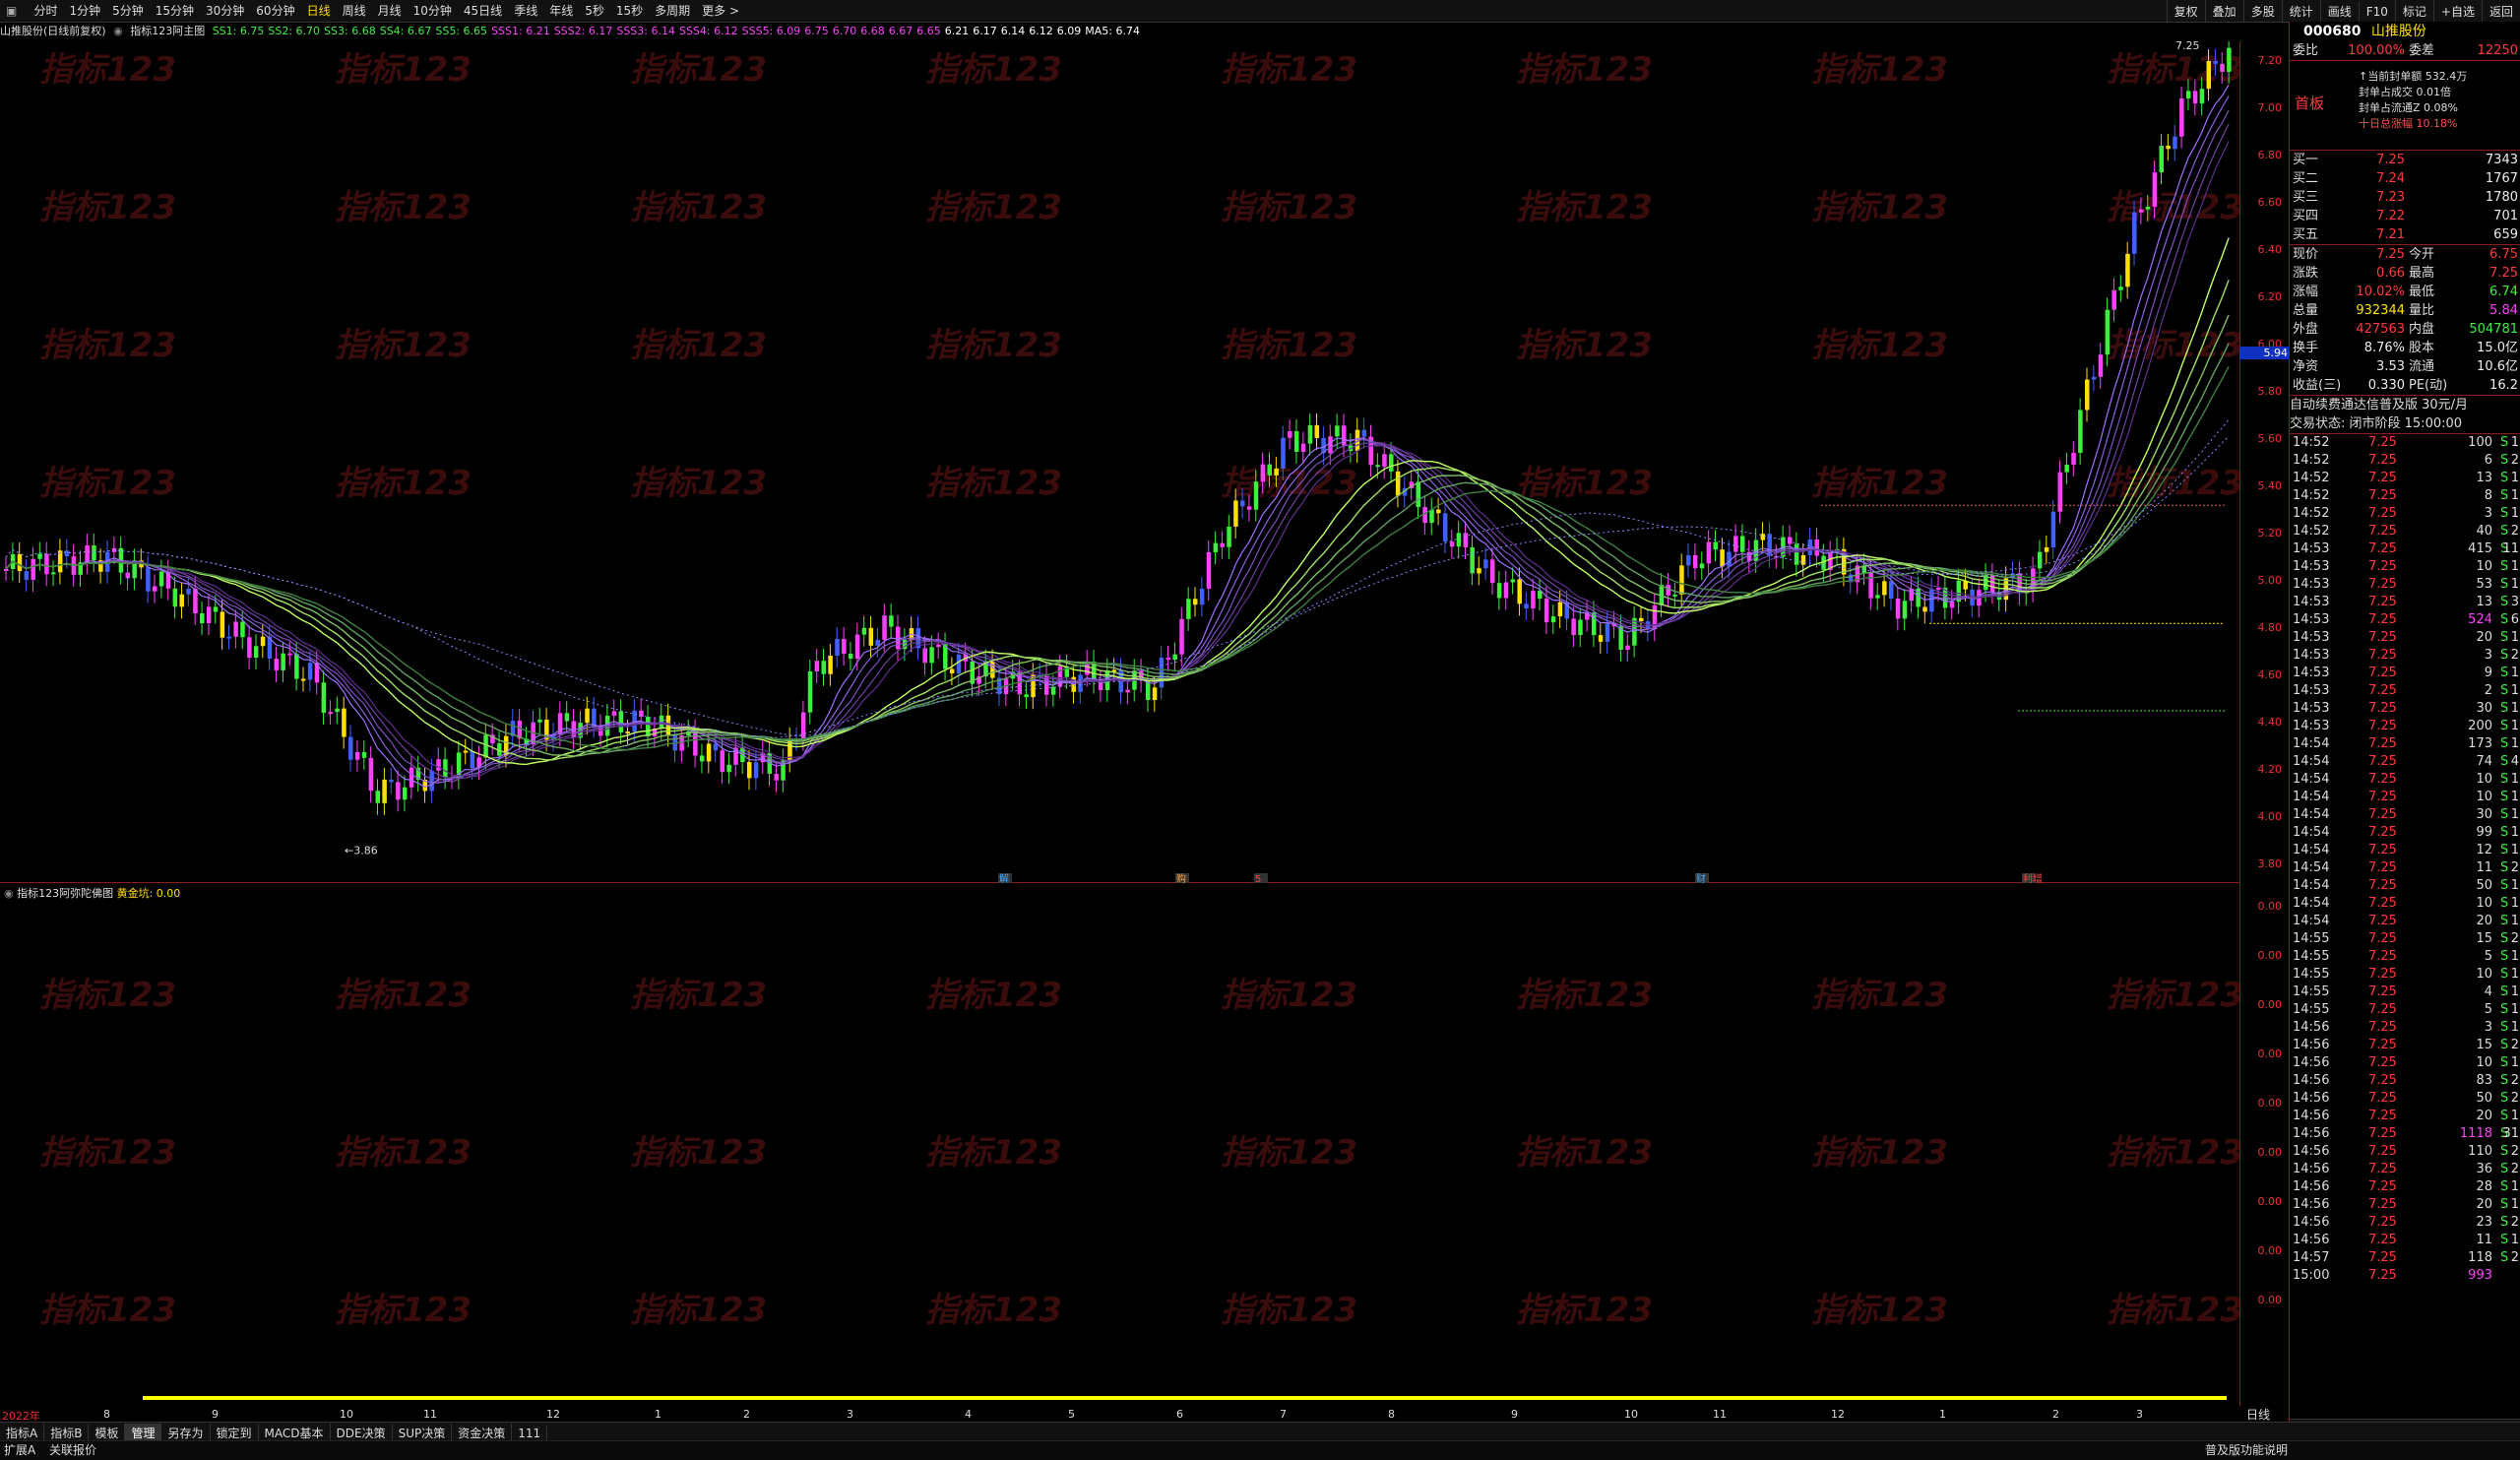 The height and width of the screenshot is (1460, 2520). I want to click on bid-row: 买四 7.22 701, so click(2405, 216).